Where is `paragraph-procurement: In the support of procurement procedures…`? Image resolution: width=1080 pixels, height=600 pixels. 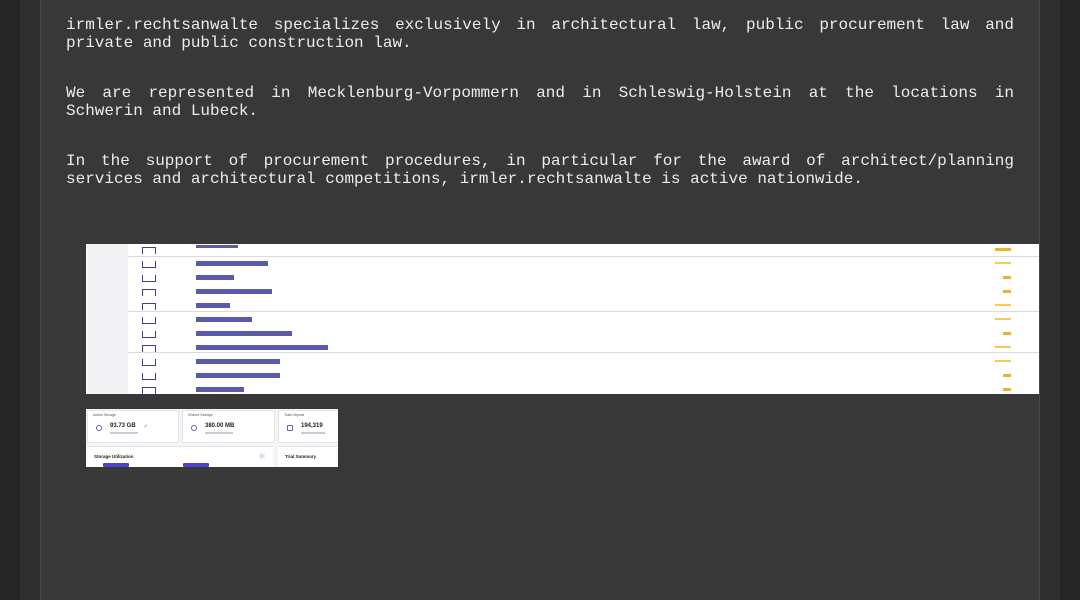
paragraph-procurement: In the support of procurement procedures… is located at coordinates (540, 170).